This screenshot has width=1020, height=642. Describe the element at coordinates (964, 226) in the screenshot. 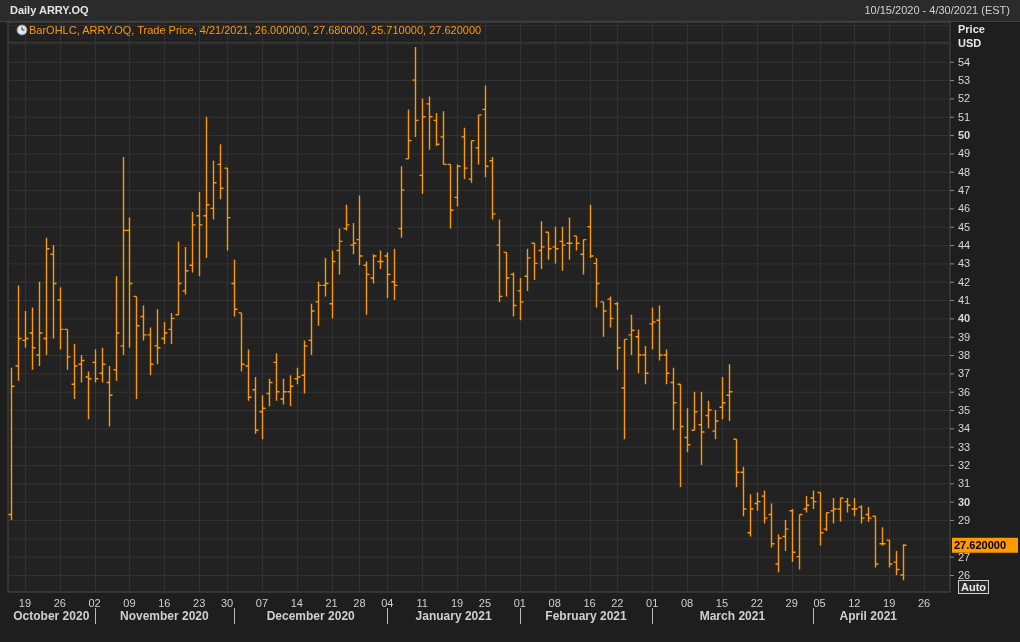

I see `y-tick-label: 45` at that location.